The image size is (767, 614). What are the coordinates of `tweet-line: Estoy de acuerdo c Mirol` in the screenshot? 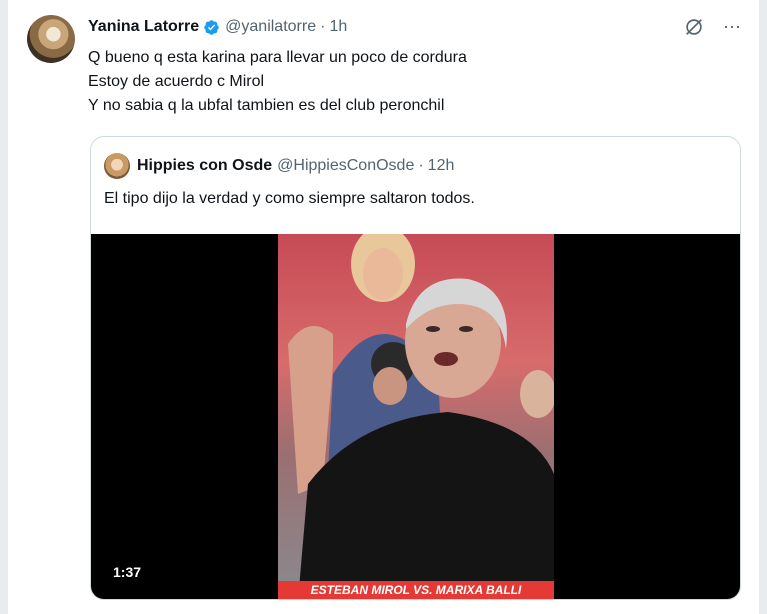 It's located at (176, 81).